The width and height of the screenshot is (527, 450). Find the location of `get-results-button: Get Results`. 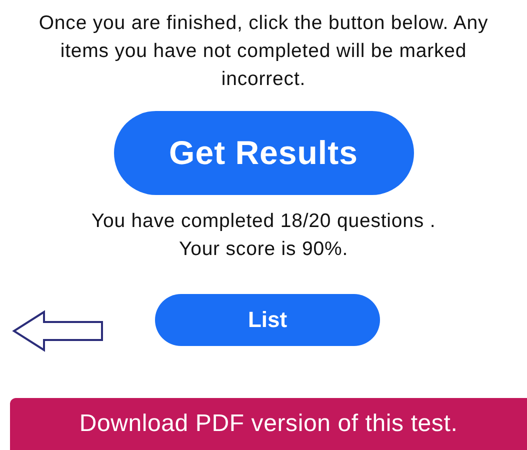

get-results-button: Get Results is located at coordinates (264, 153).